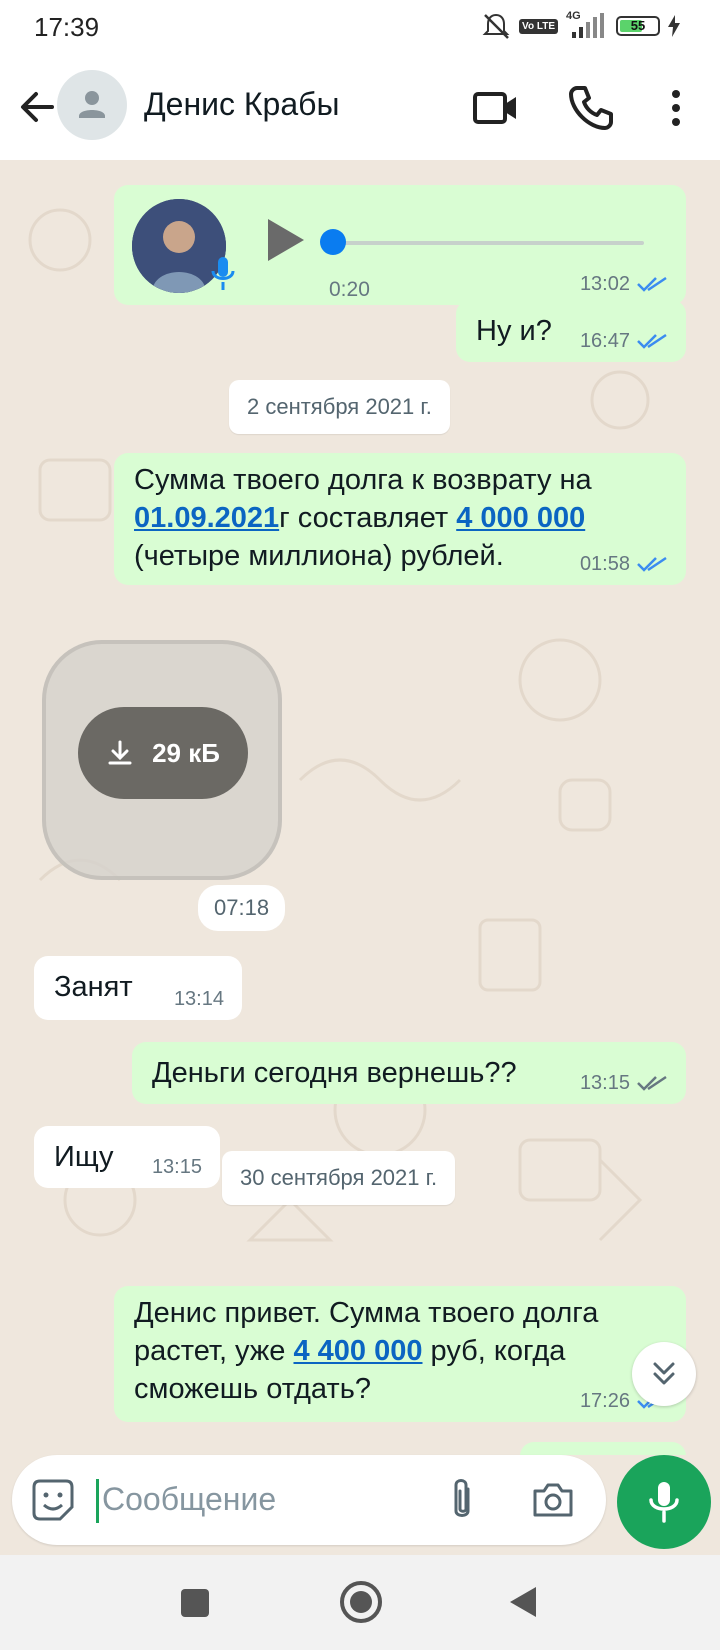  I want to click on video-call-icon, so click(496, 108).